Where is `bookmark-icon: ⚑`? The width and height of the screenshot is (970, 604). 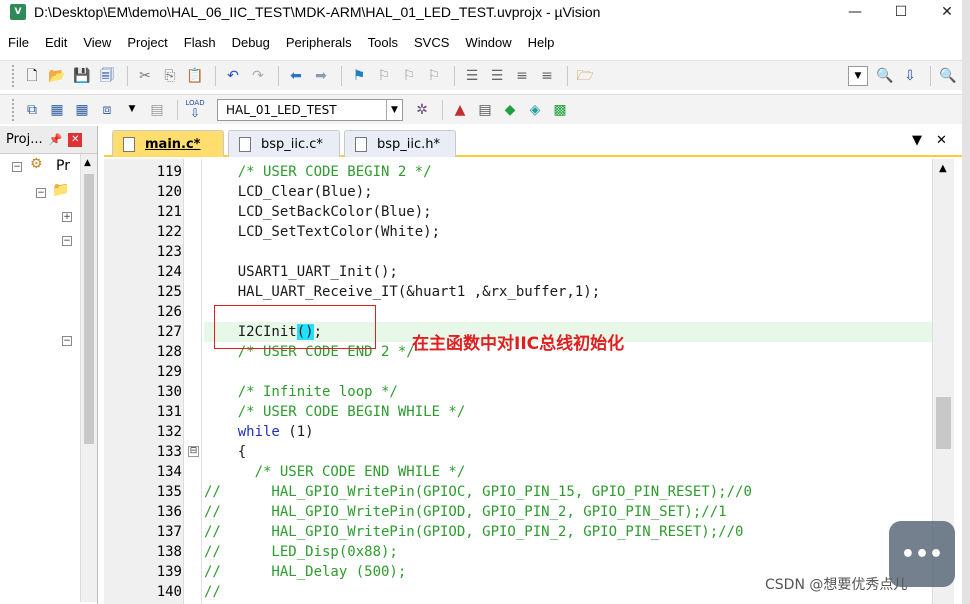
bookmark-icon: ⚑ is located at coordinates (359, 76).